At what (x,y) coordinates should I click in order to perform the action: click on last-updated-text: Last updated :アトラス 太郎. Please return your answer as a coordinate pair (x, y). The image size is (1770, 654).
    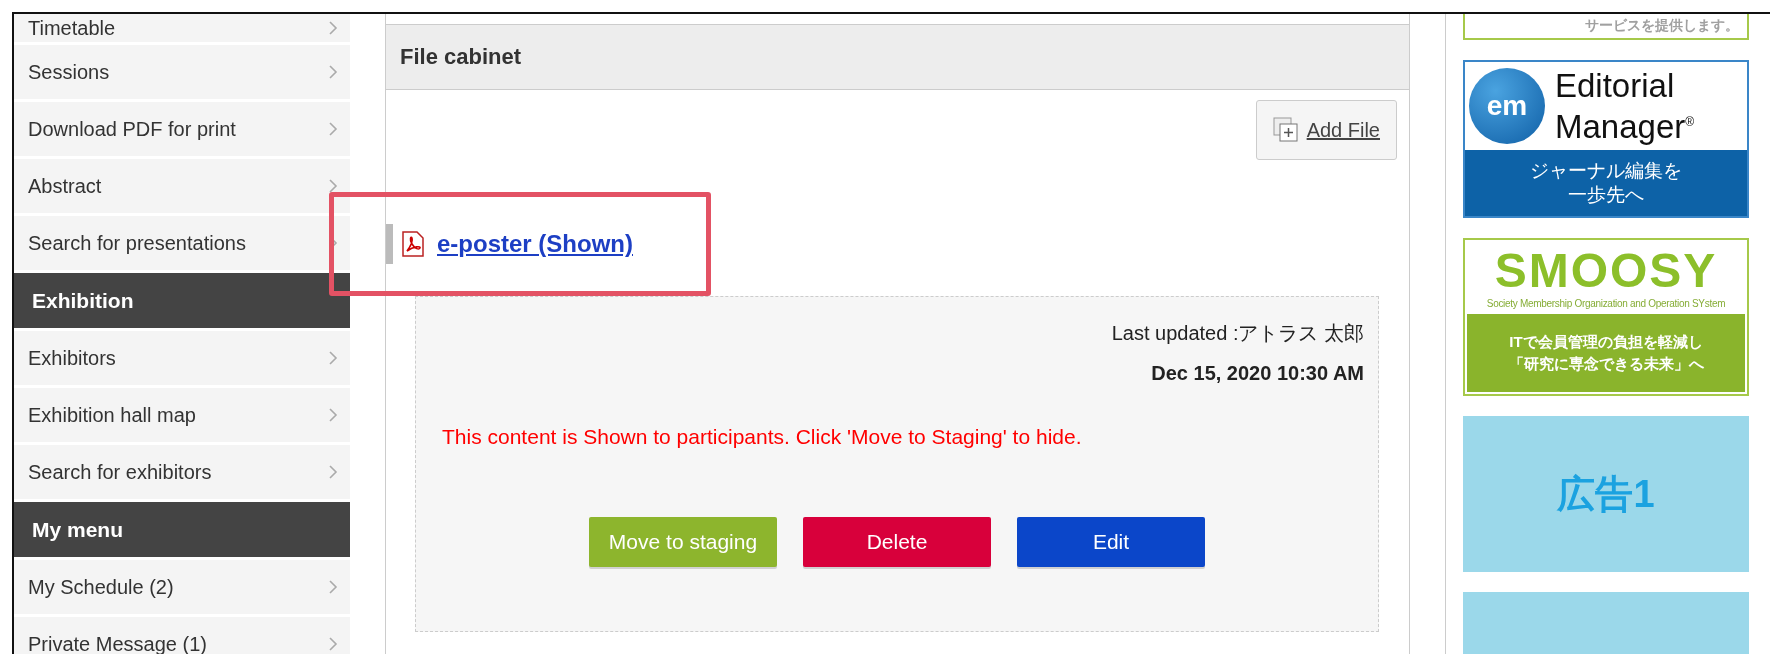
    Looking at the image, I should click on (1237, 333).